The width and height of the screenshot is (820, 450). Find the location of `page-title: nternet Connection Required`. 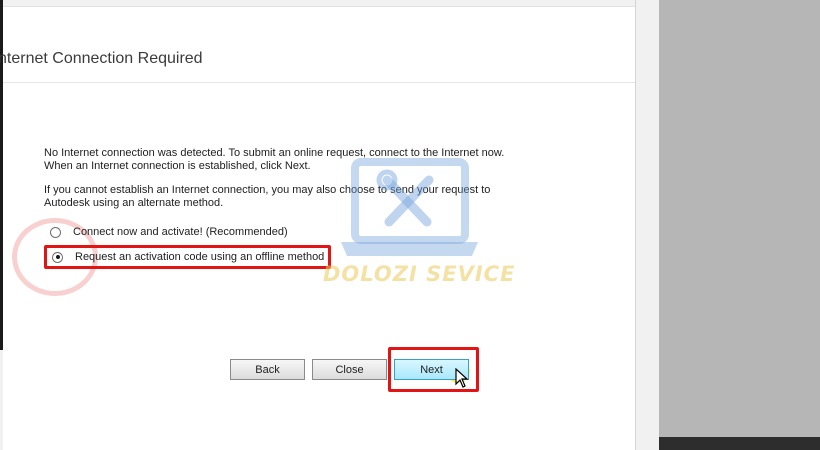

page-title: nternet Connection Required is located at coordinates (101, 58).